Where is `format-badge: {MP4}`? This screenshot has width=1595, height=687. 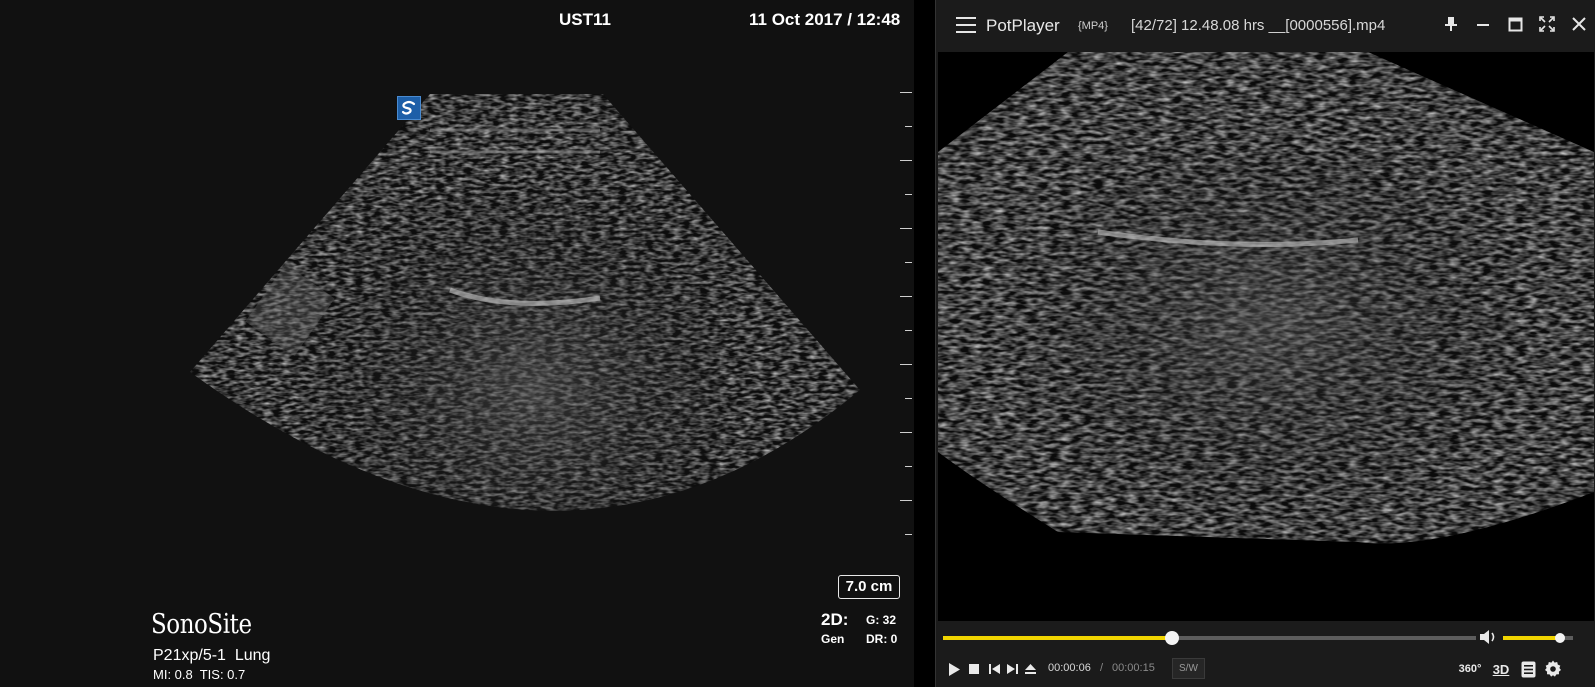
format-badge: {MP4} is located at coordinates (1093, 26).